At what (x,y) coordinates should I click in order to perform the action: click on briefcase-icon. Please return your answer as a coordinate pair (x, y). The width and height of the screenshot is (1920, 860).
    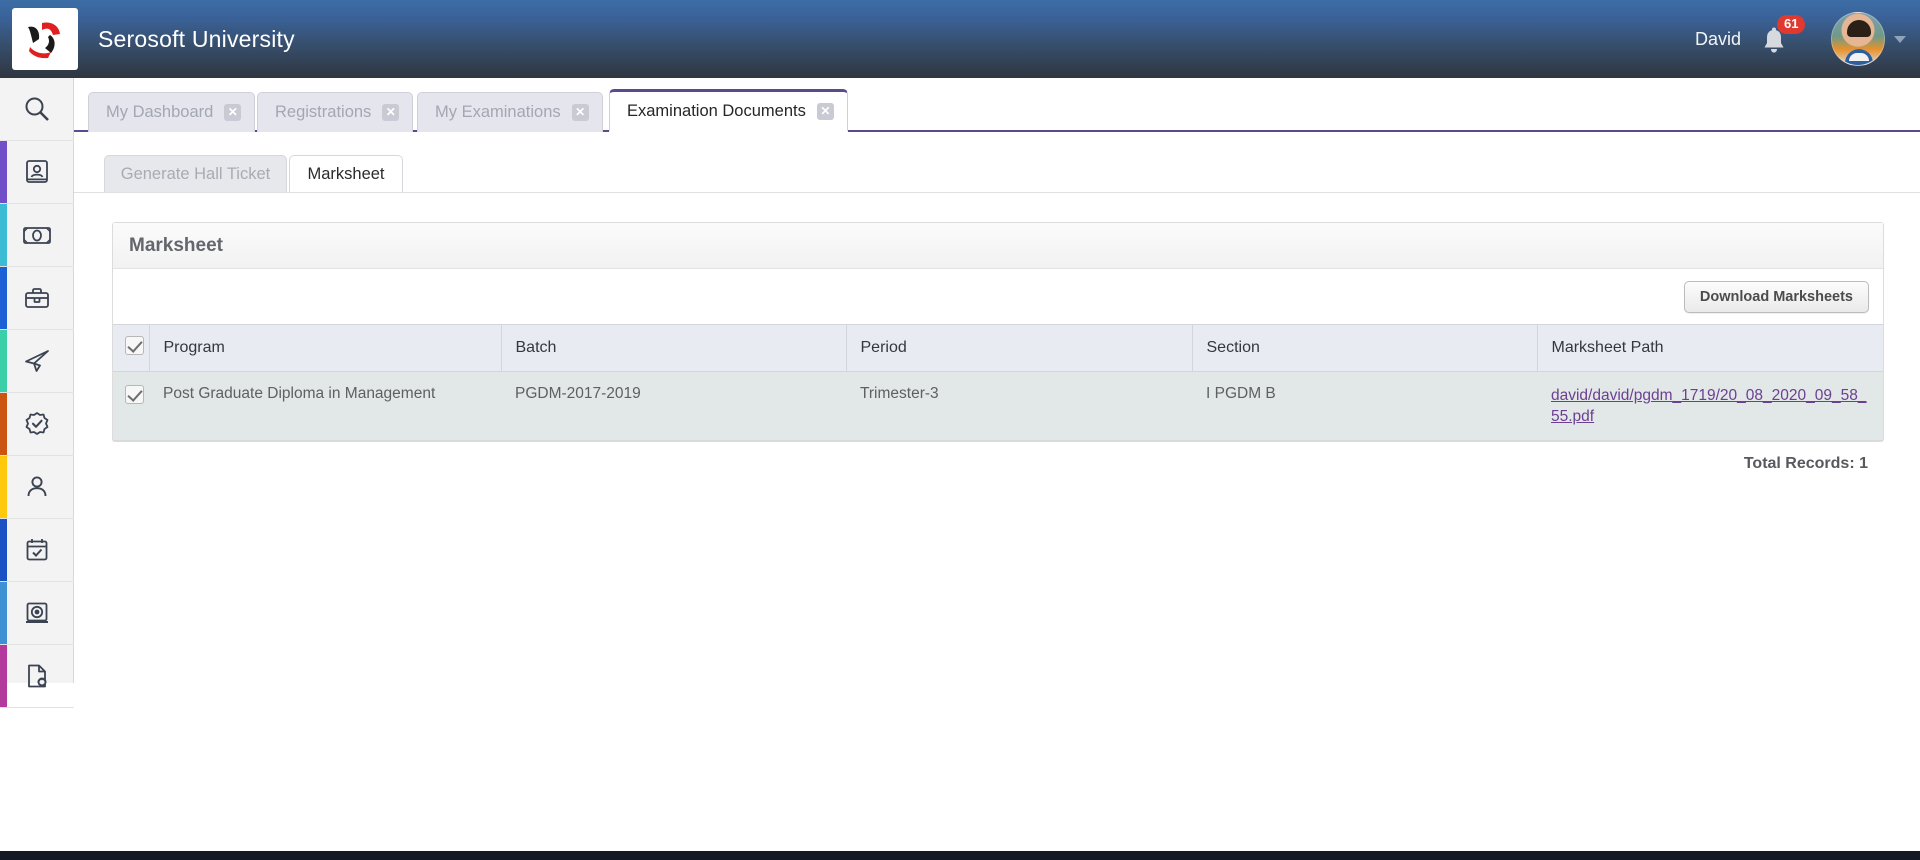
    Looking at the image, I should click on (37, 298).